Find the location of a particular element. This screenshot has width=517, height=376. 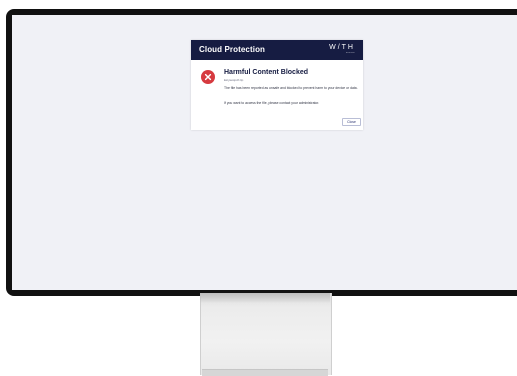

brand-logo-text: W/TH is located at coordinates (342, 47).